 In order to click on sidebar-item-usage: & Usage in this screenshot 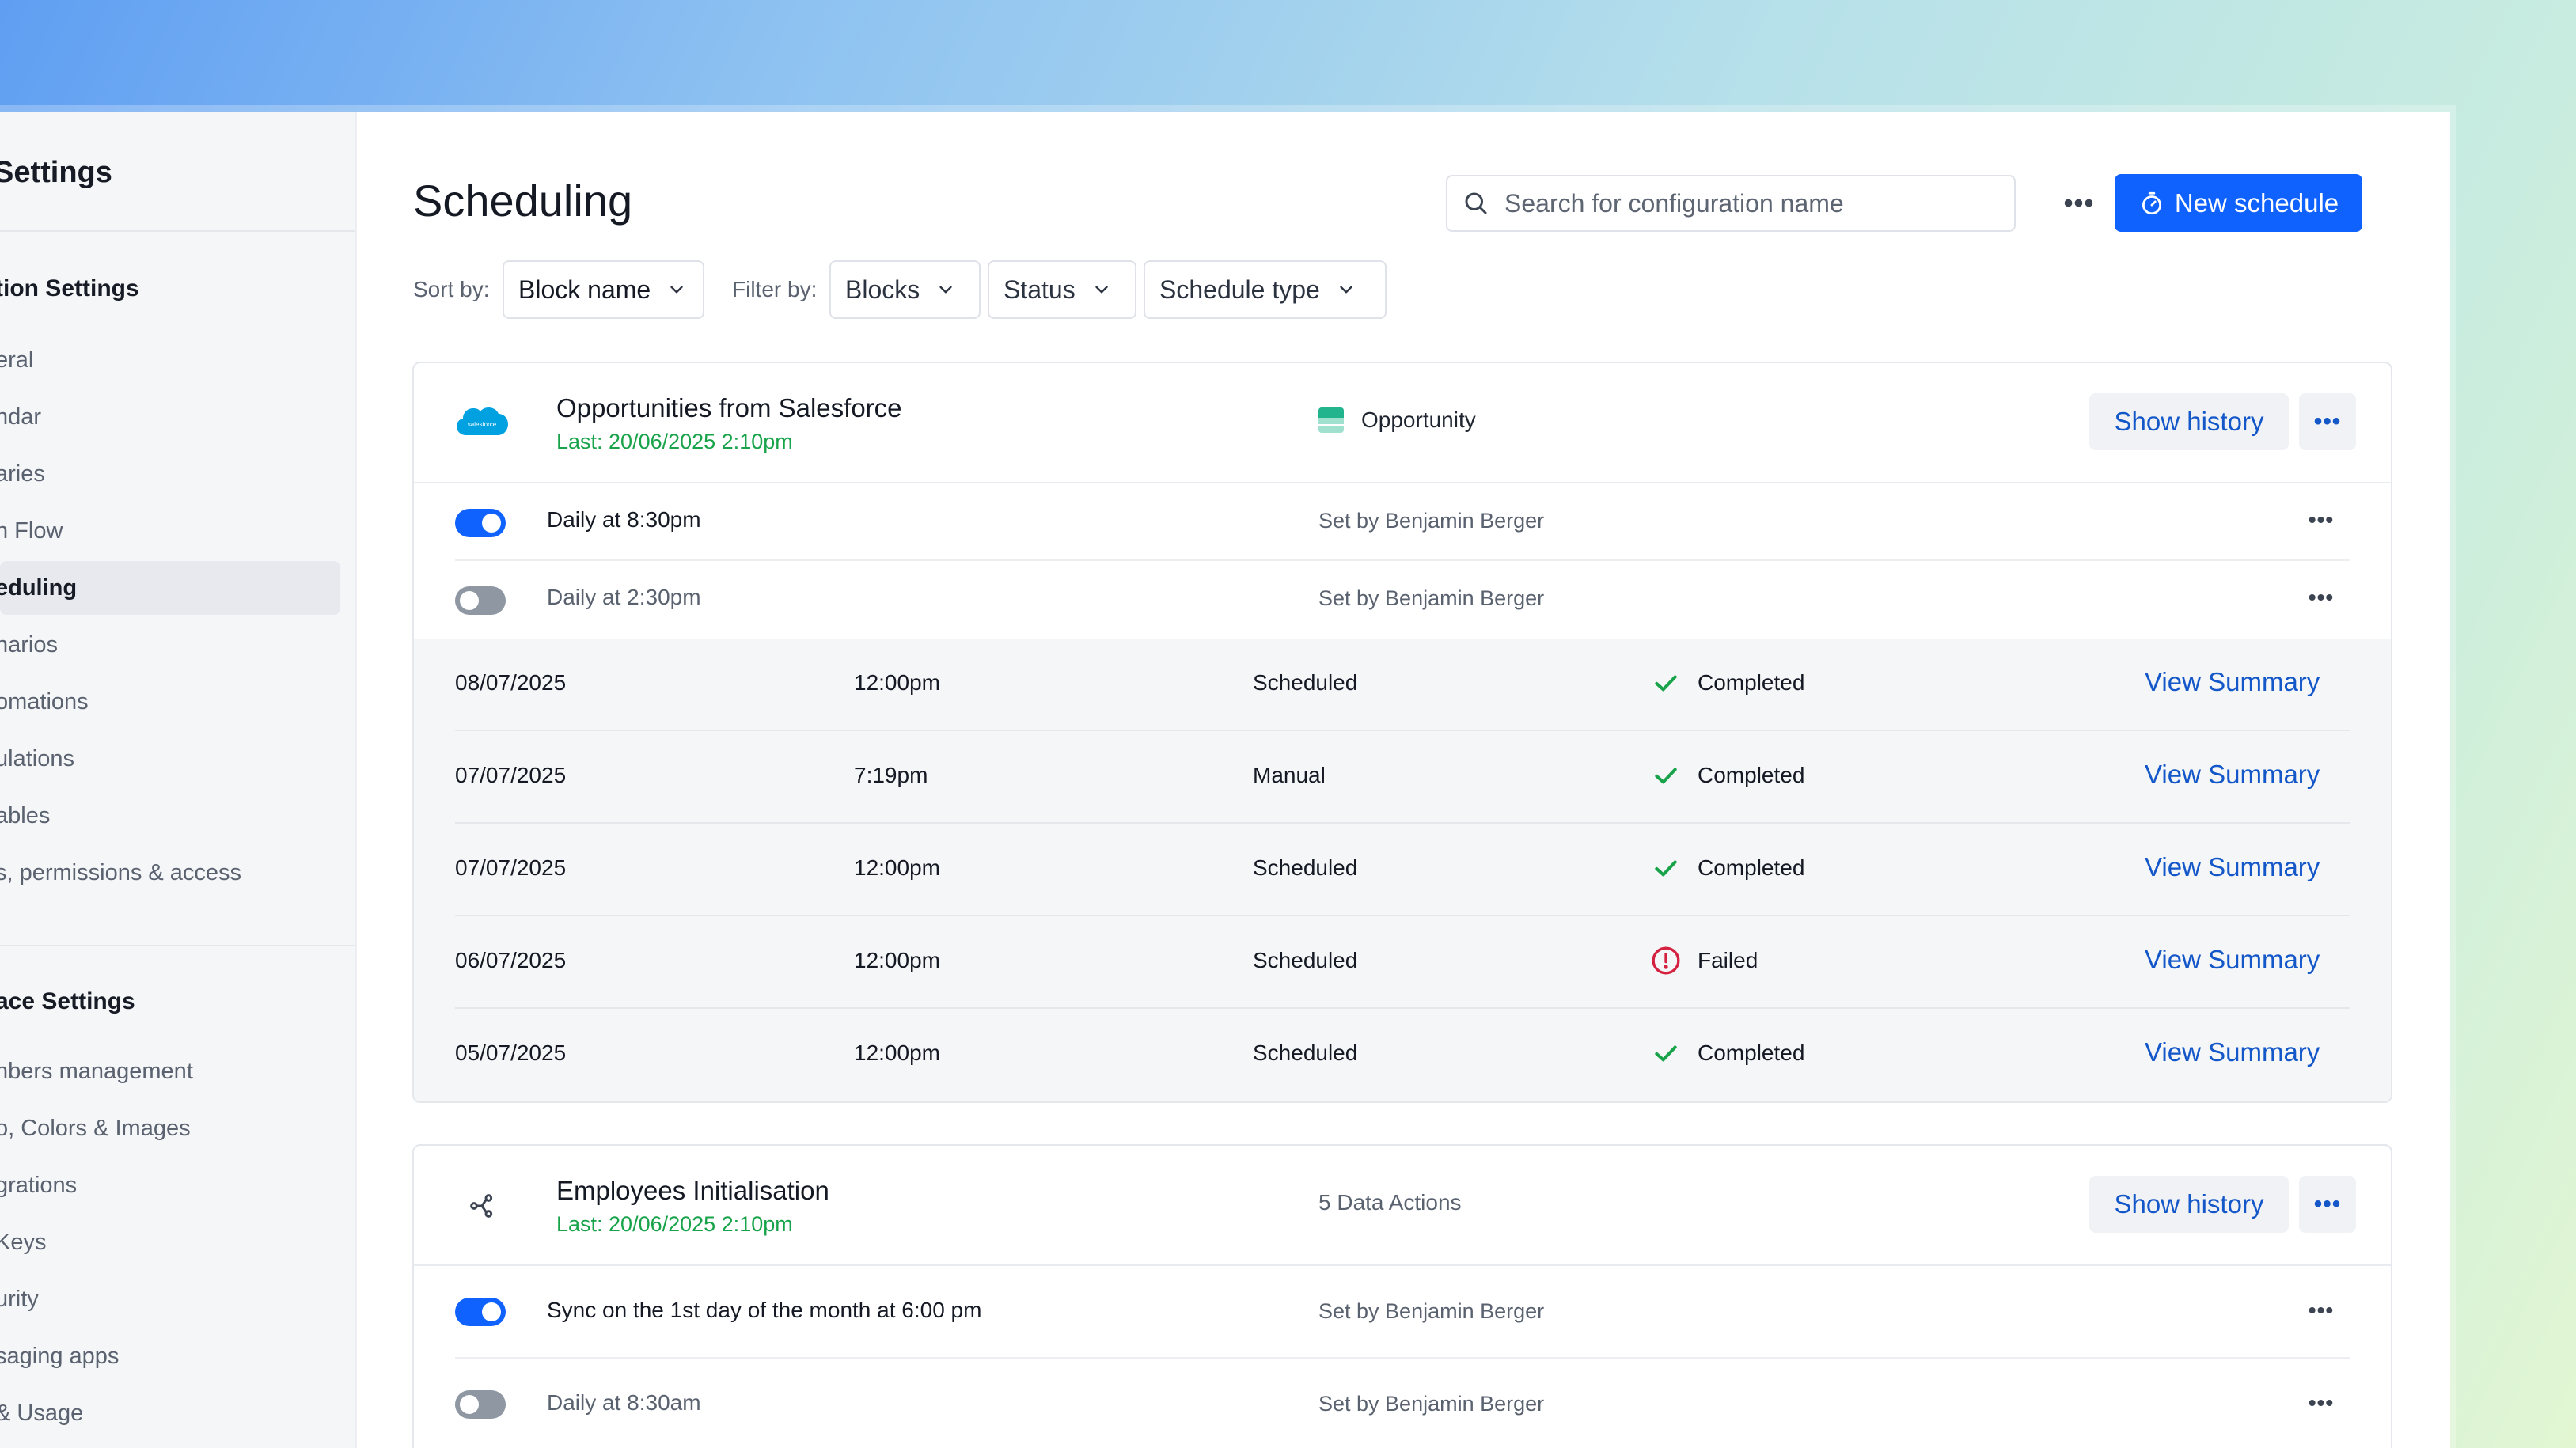, I will do `click(41, 1414)`.